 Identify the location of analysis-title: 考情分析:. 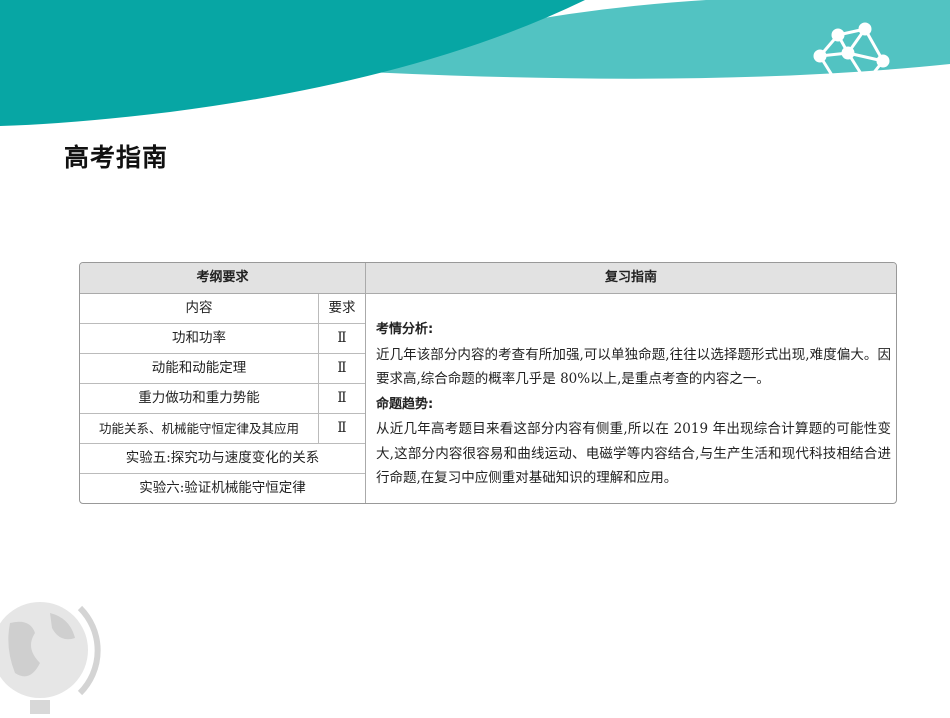
(405, 329).